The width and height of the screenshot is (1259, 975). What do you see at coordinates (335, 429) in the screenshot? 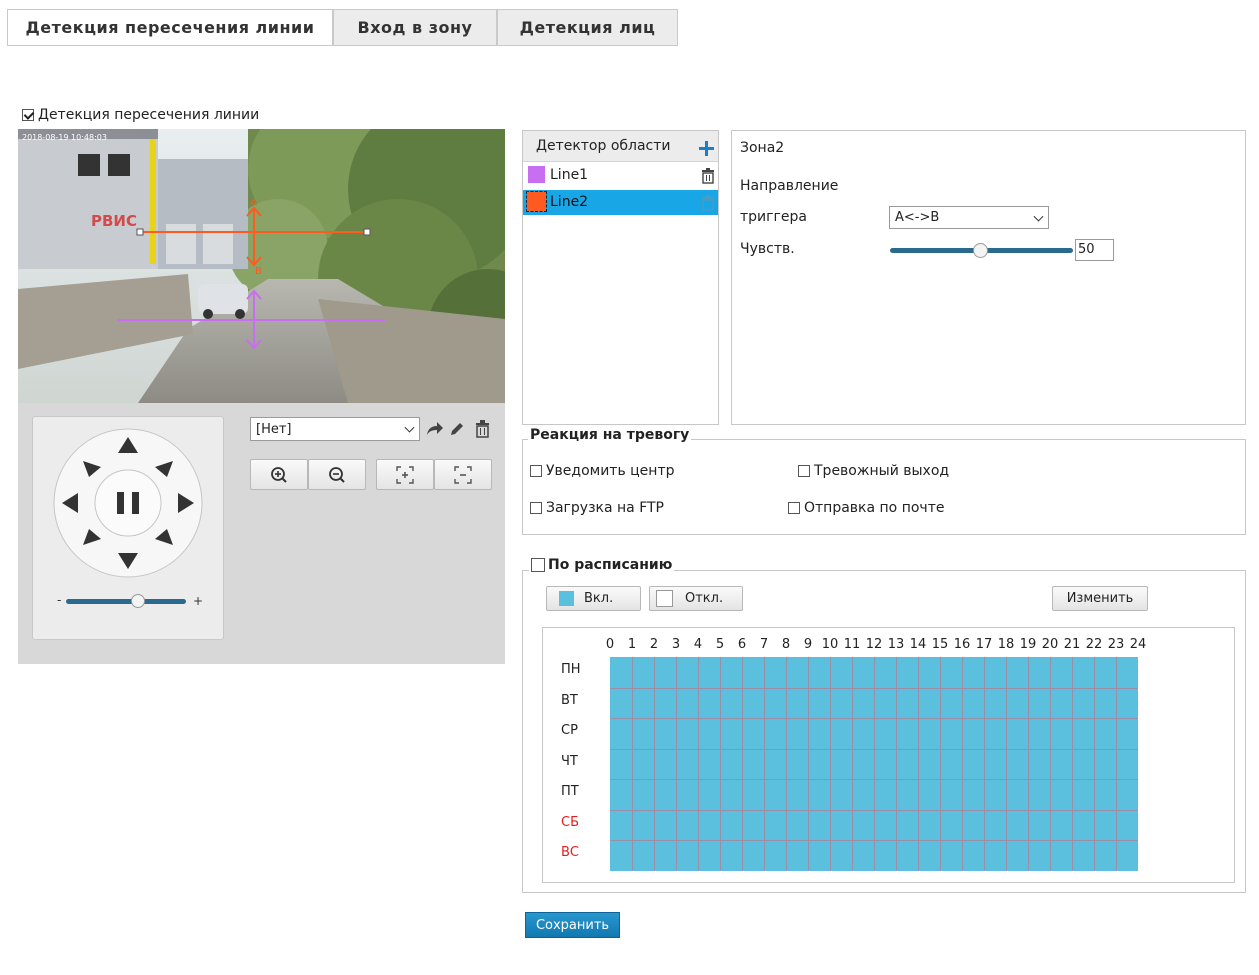
I see `preset-select: [Нет]` at bounding box center [335, 429].